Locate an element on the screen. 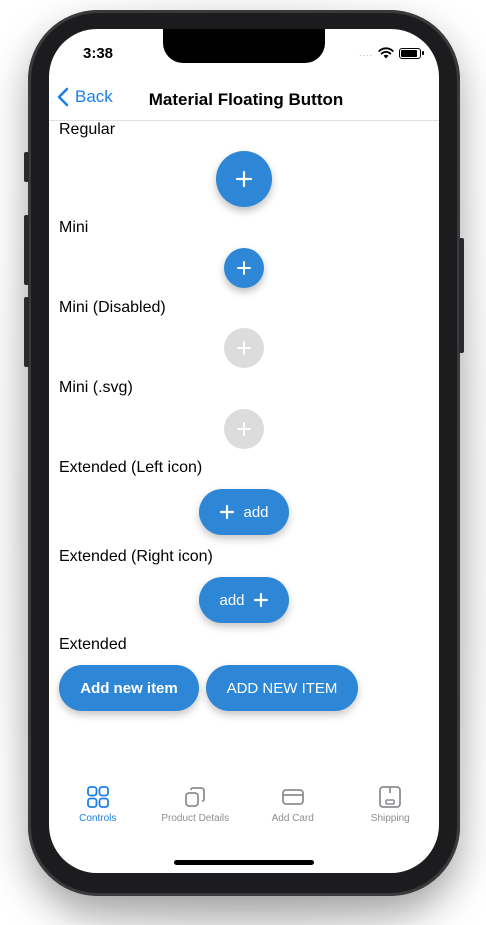 The image size is (486, 925). fab-extended-left-label: add is located at coordinates (256, 512).